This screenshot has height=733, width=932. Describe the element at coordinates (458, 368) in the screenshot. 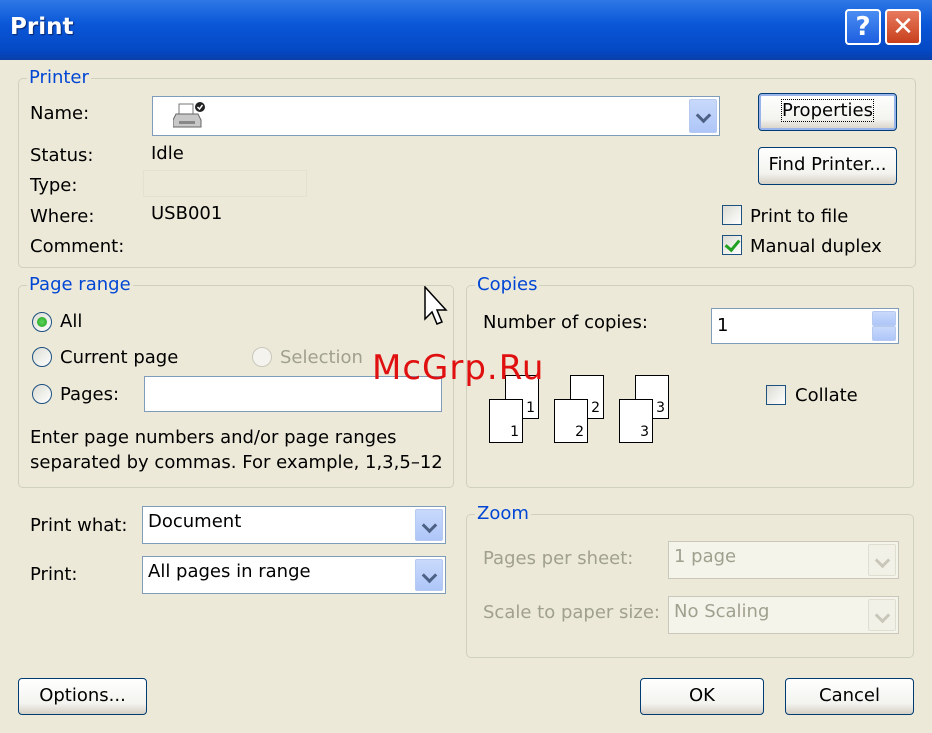

I see `watermark: McGrp.Ru` at that location.